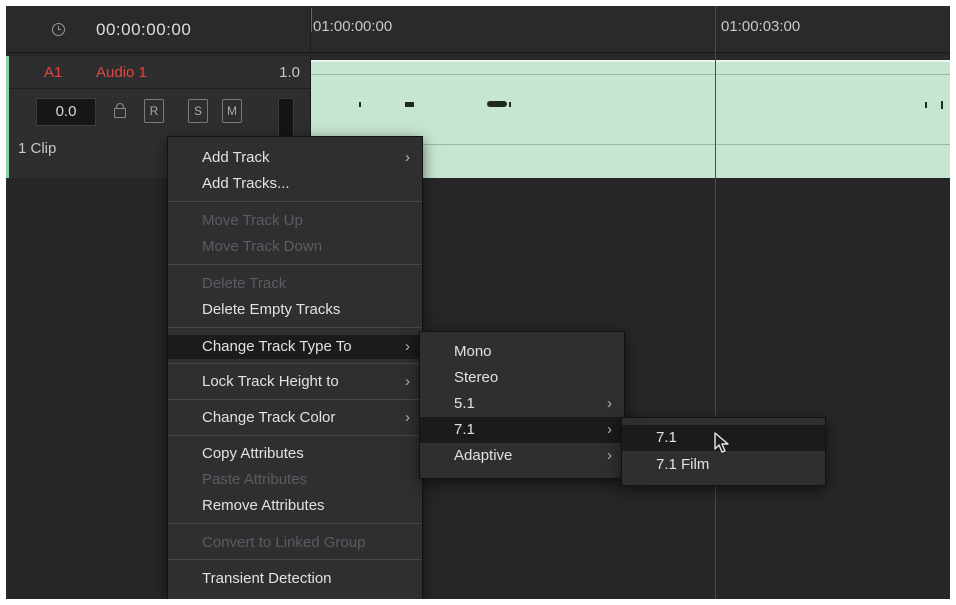 This screenshot has height=605, width=956. What do you see at coordinates (66, 112) in the screenshot?
I see `track-volume-field: 0.0` at bounding box center [66, 112].